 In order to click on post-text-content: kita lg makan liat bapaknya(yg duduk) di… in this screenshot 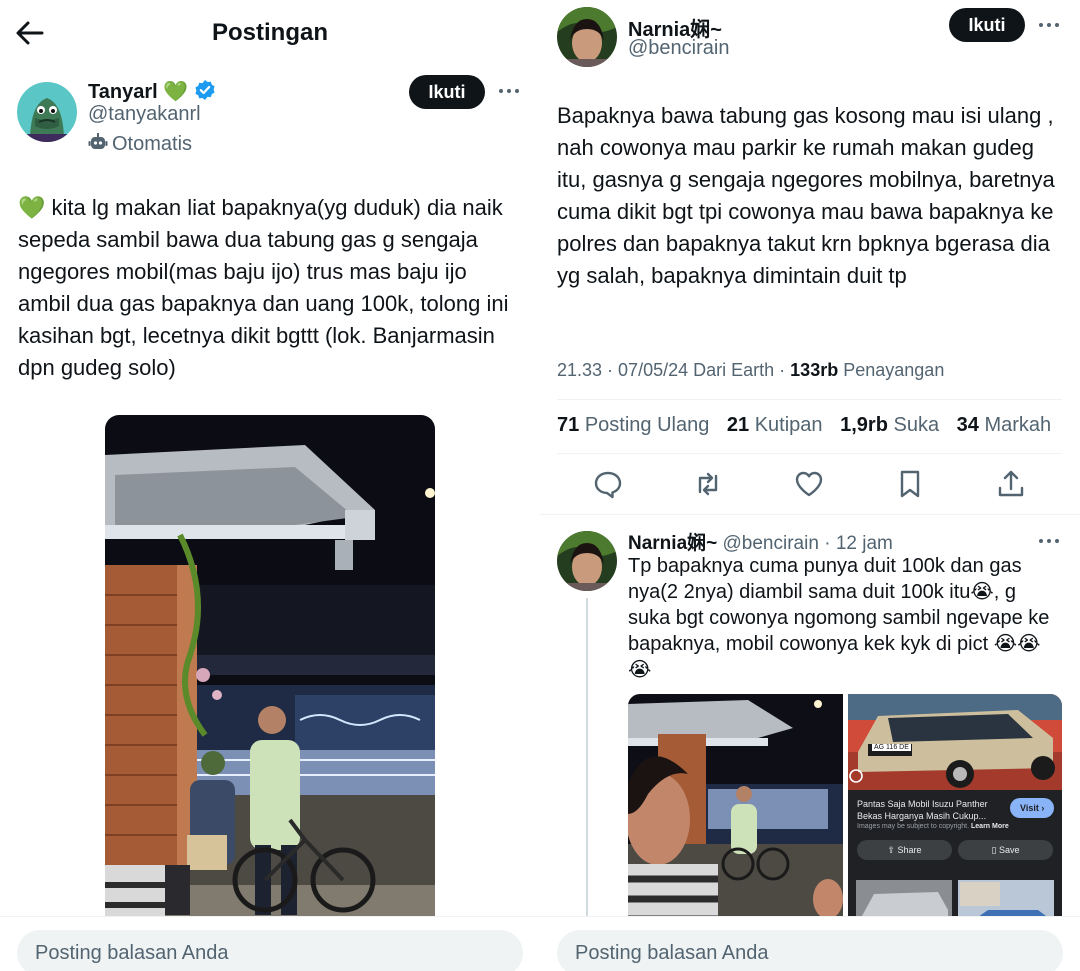, I will do `click(263, 287)`.